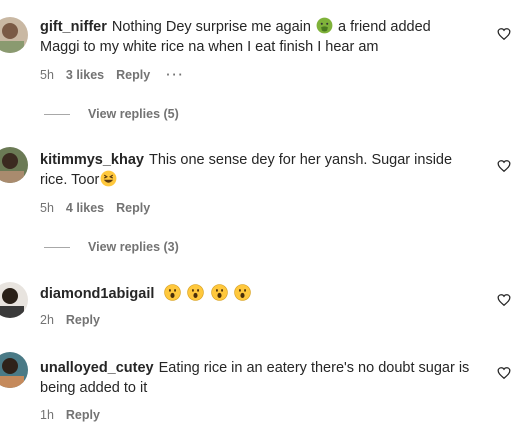 The height and width of the screenshot is (441, 517). What do you see at coordinates (175, 75) in the screenshot?
I see `more-options-button: ···` at bounding box center [175, 75].